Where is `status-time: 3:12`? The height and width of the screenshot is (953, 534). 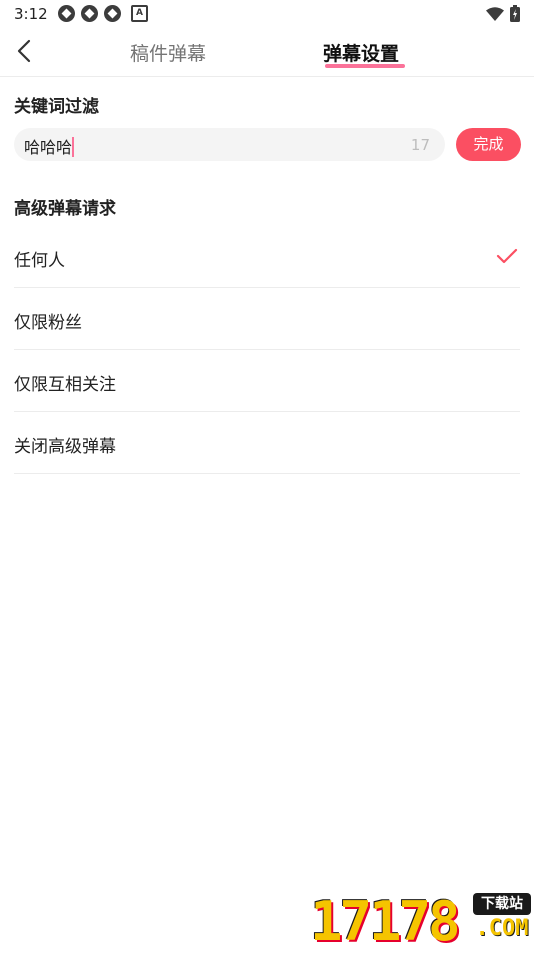 status-time: 3:12 is located at coordinates (31, 14).